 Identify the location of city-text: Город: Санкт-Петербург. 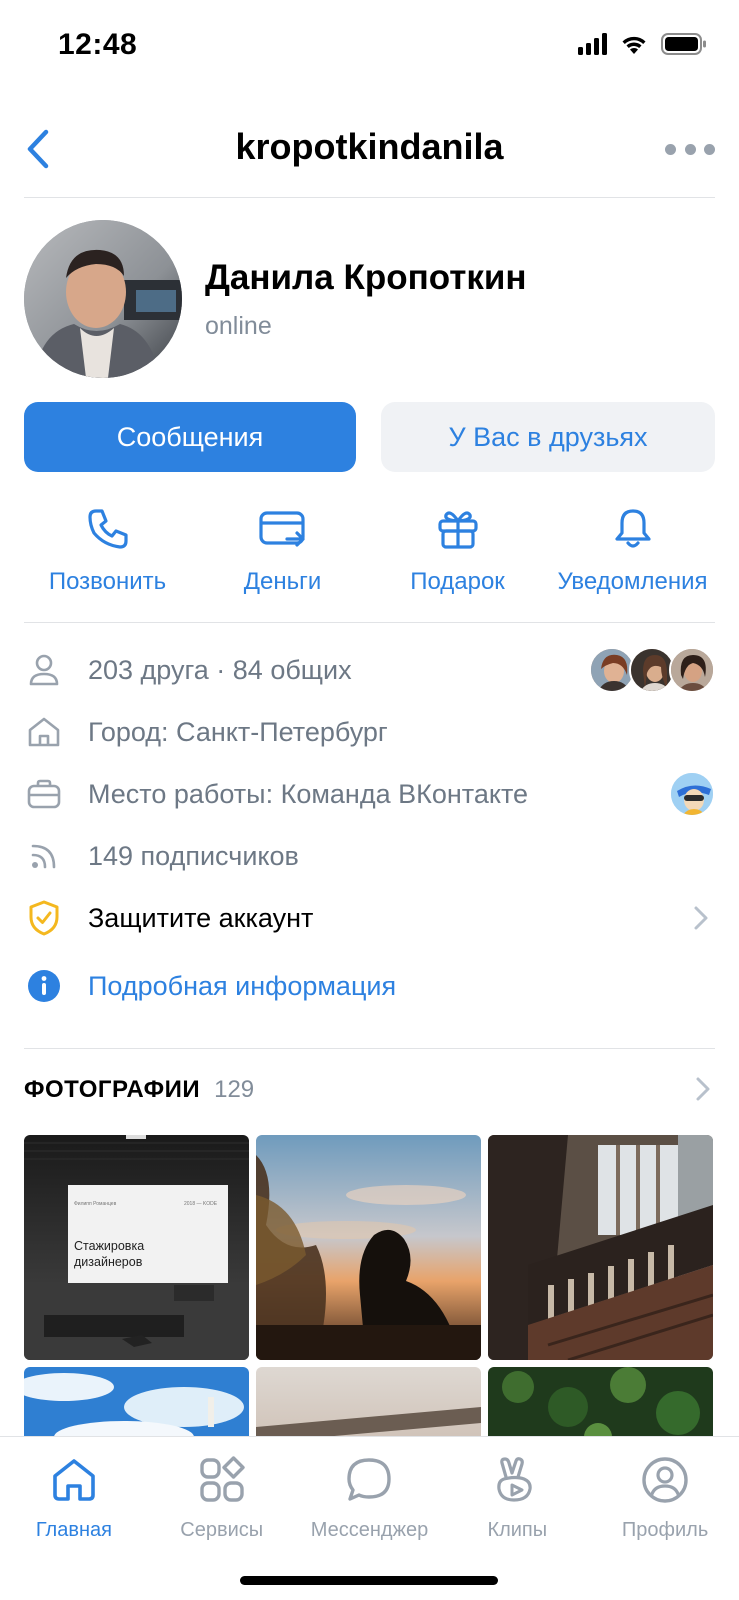
(238, 731).